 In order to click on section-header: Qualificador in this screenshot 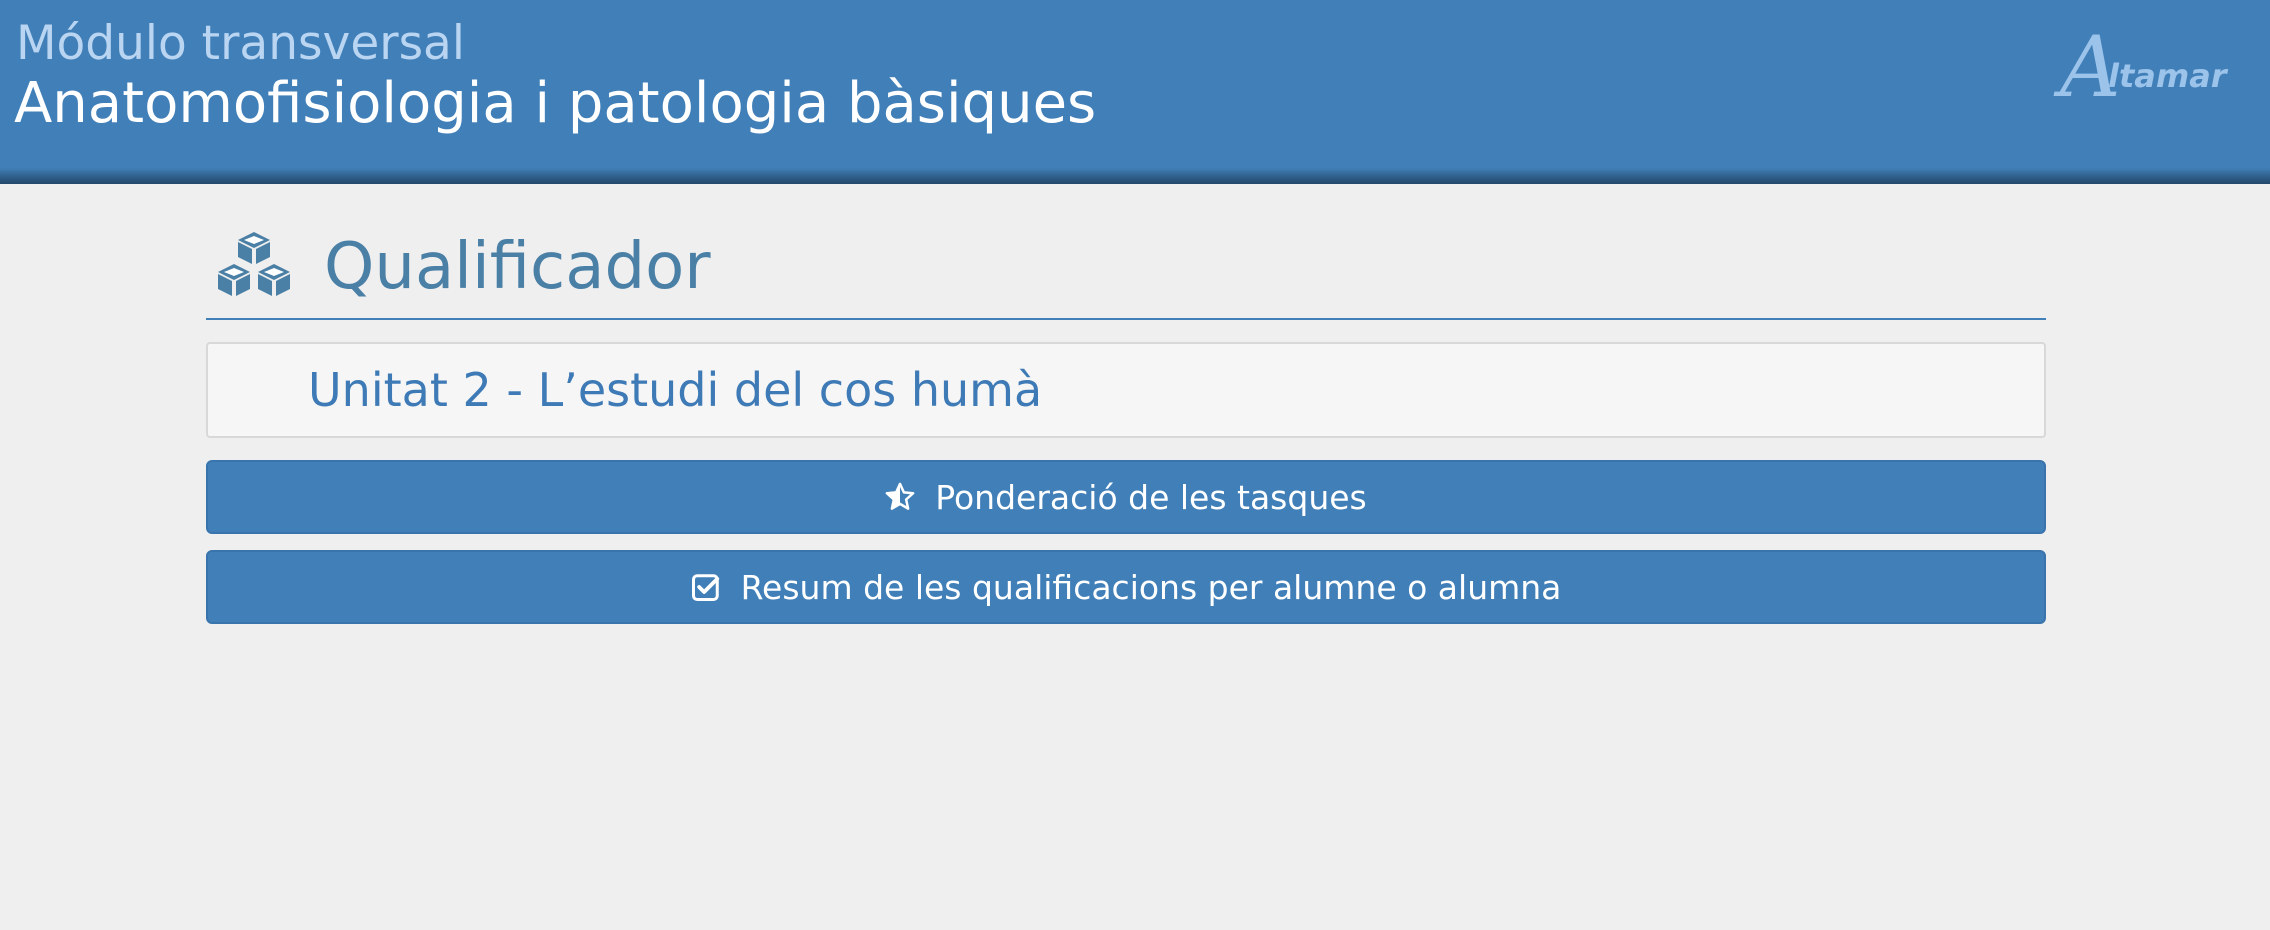, I will do `click(1126, 270)`.